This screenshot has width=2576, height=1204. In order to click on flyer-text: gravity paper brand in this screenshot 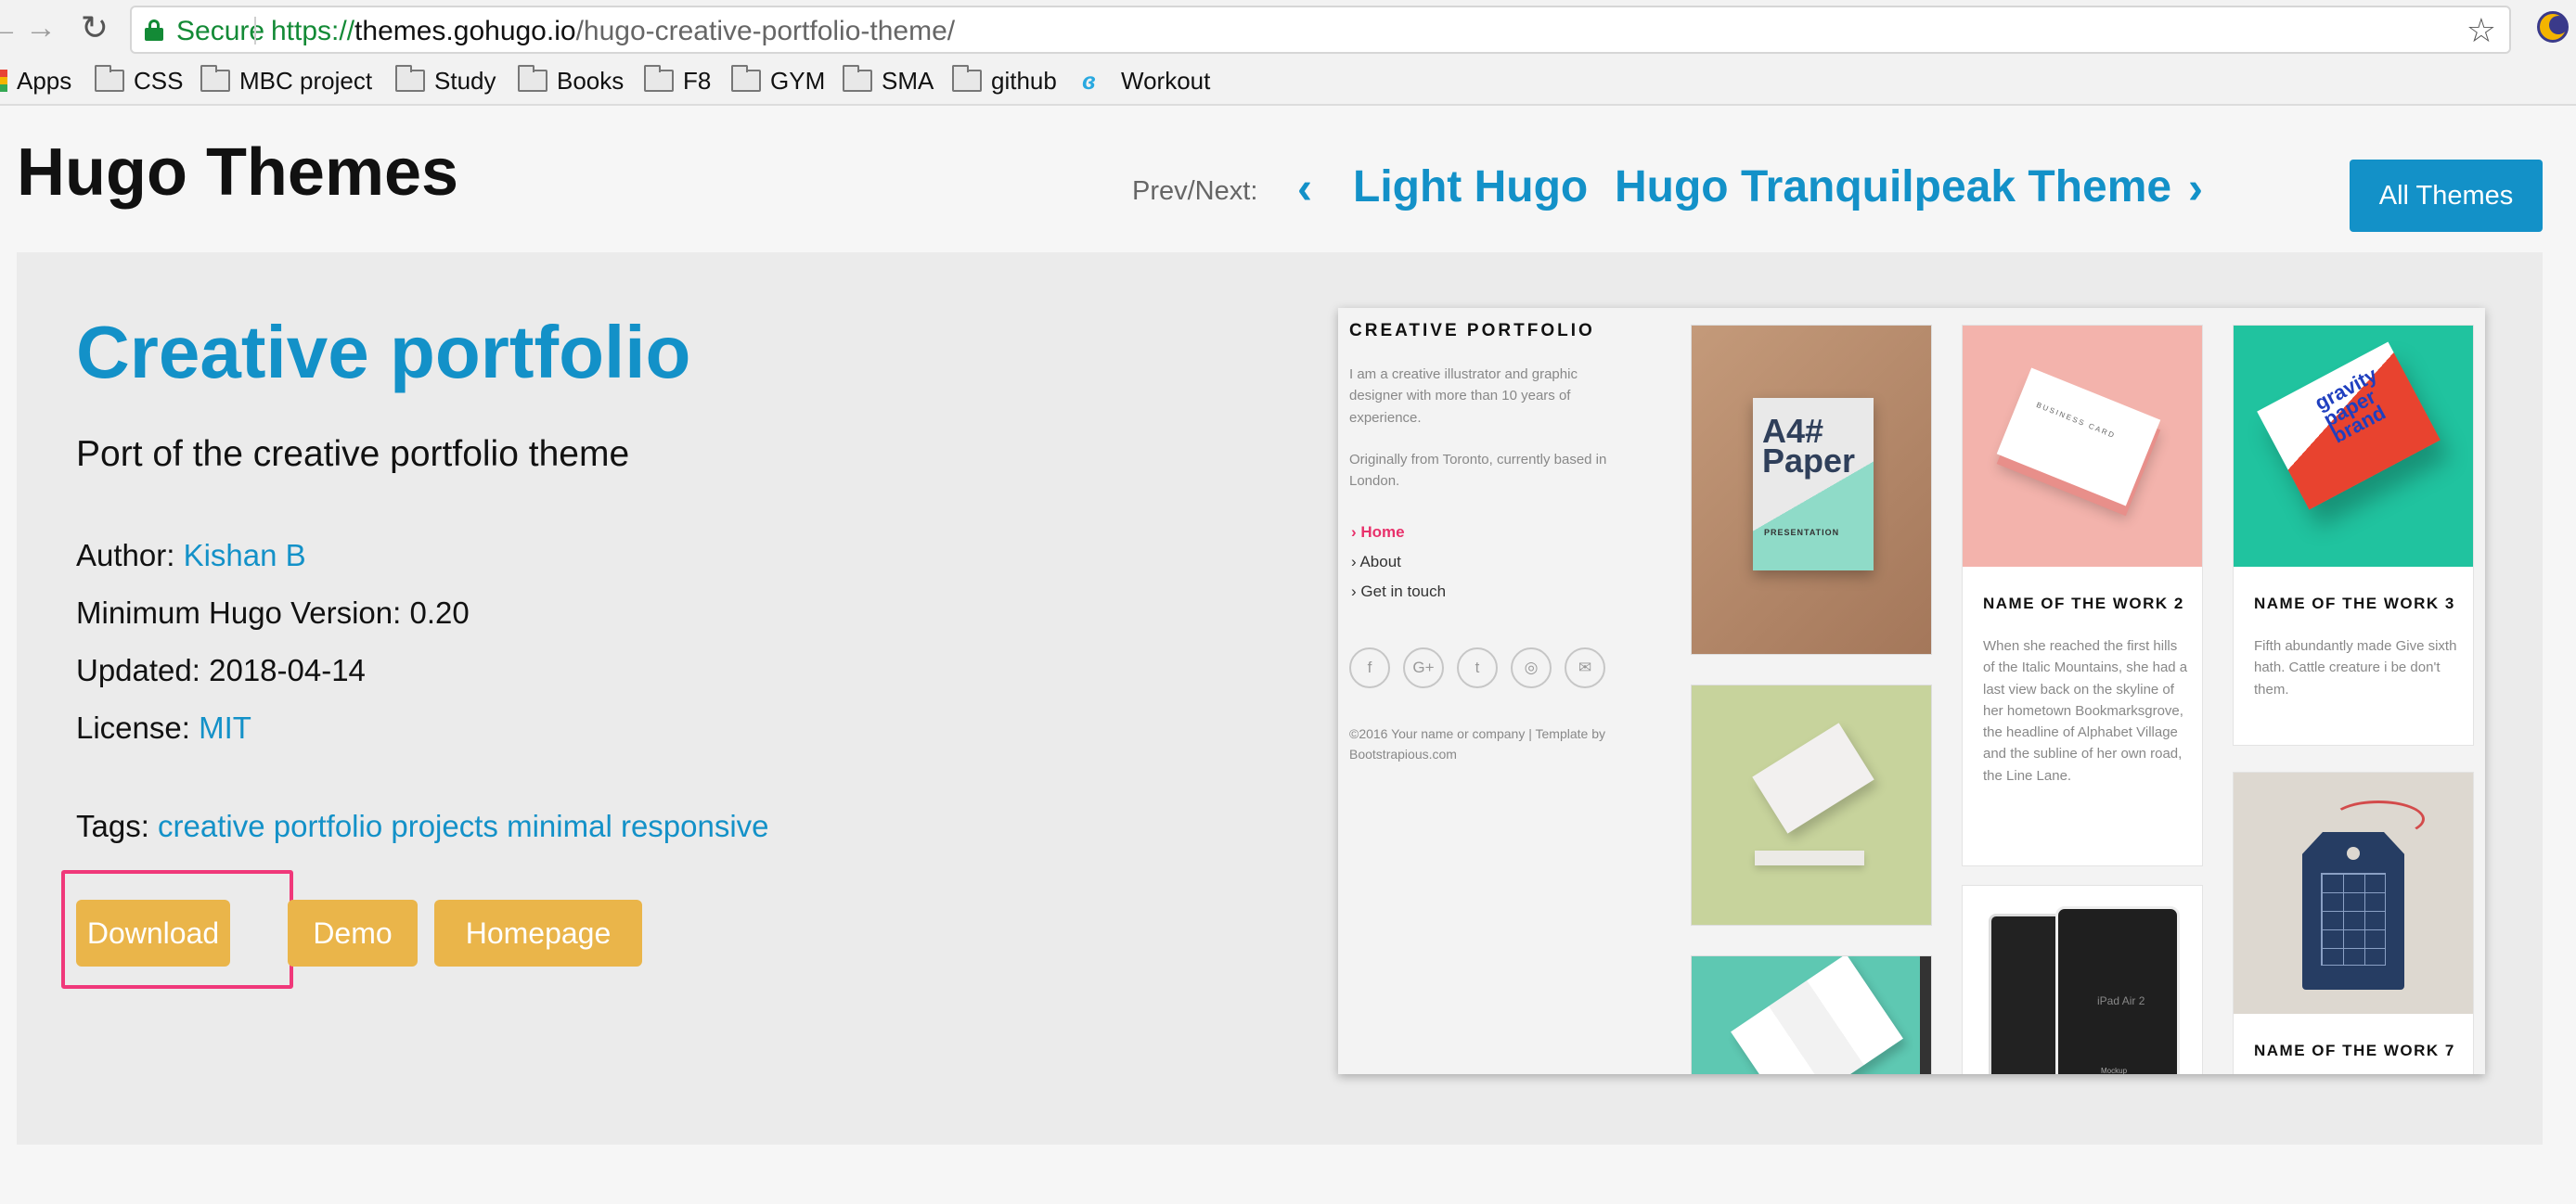, I will do `click(2350, 405)`.